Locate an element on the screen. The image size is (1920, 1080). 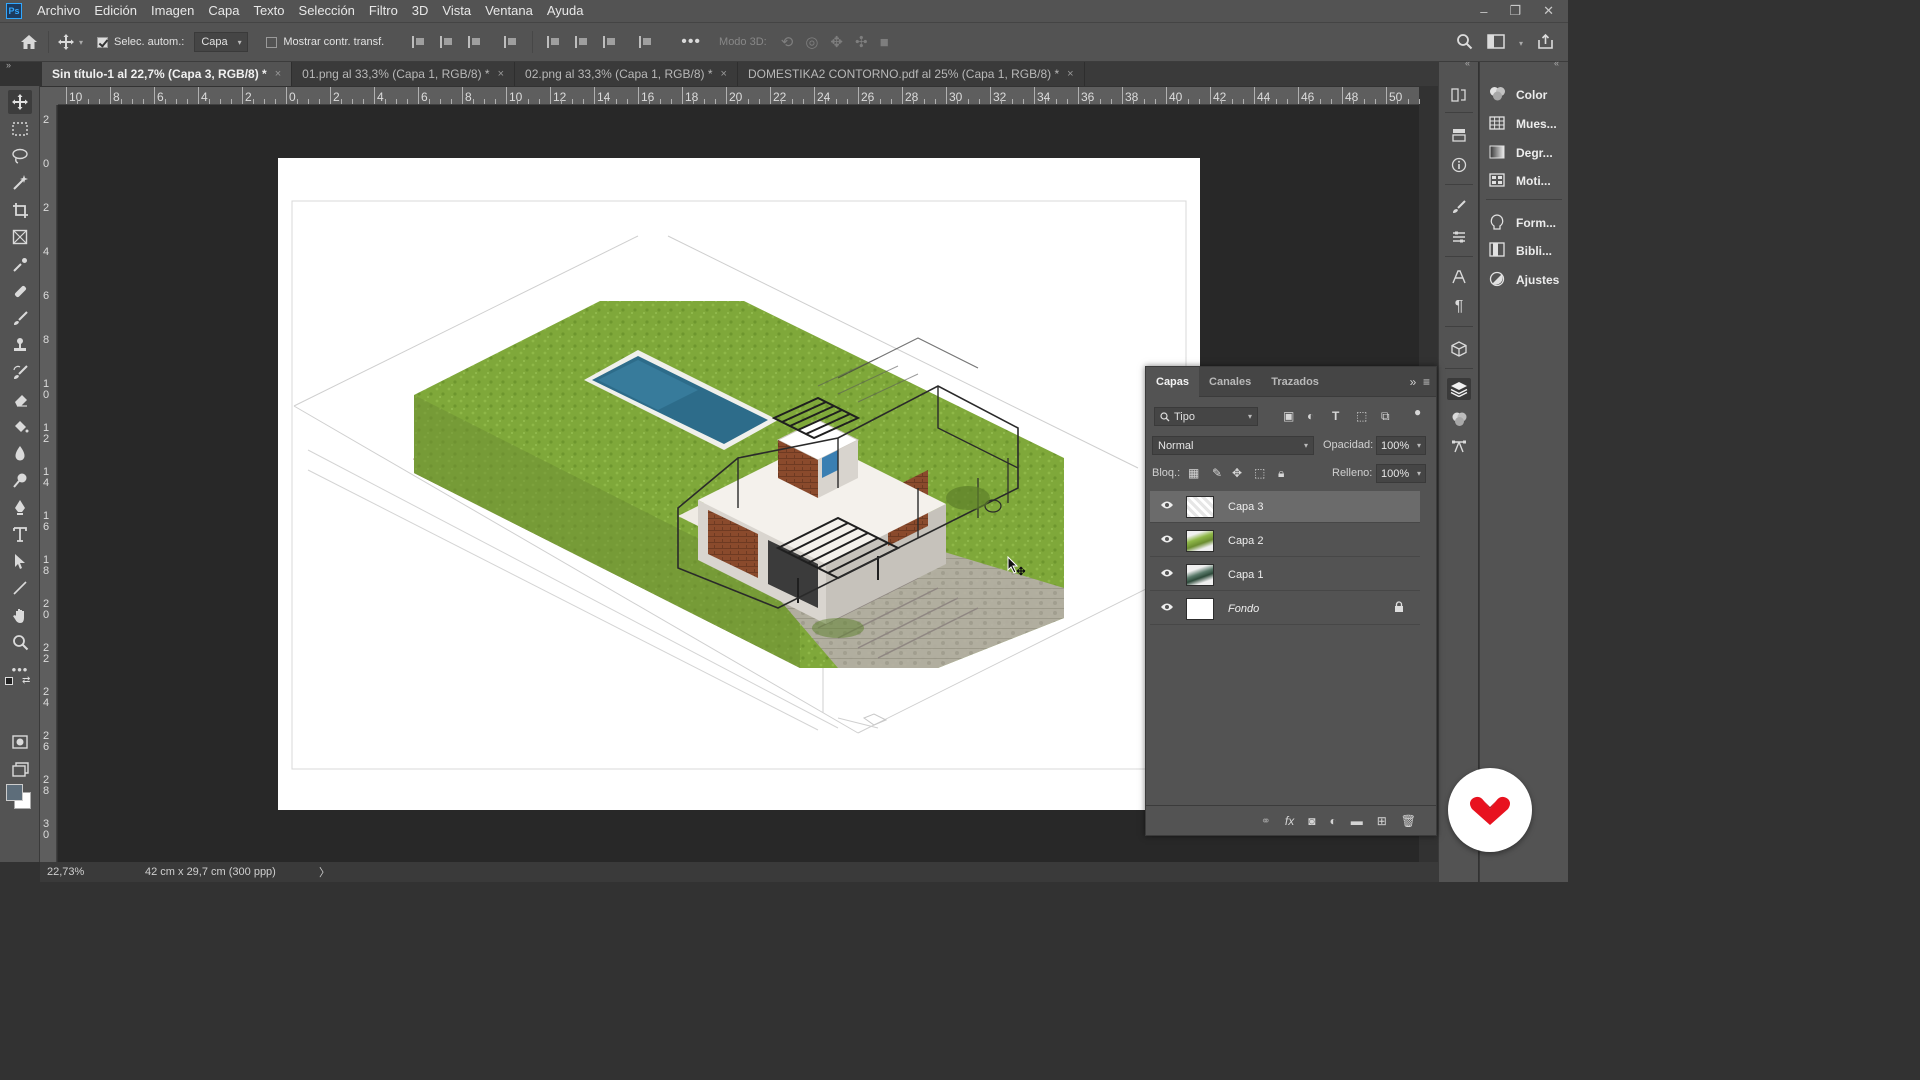
swap-colors-icon: ⇄ is located at coordinates (26, 680).